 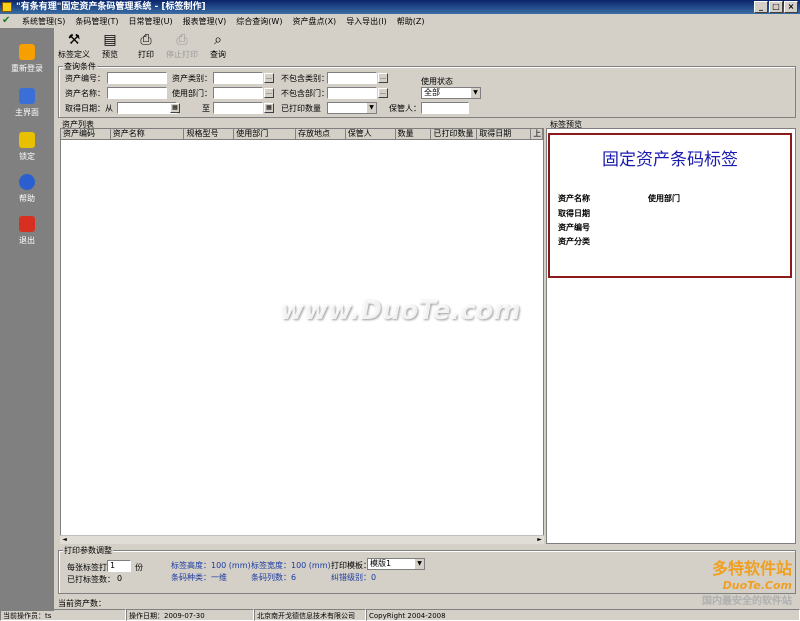 What do you see at coordinates (747, 601) in the screenshot?
I see `watermark-sub: 国内最安全的软件站` at bounding box center [747, 601].